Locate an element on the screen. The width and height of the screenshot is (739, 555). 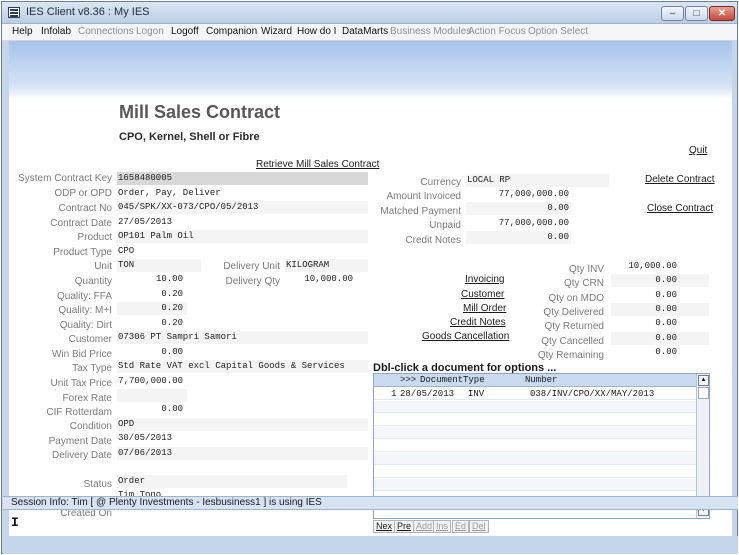
unpaid-label: Unpaid is located at coordinates (445, 225).